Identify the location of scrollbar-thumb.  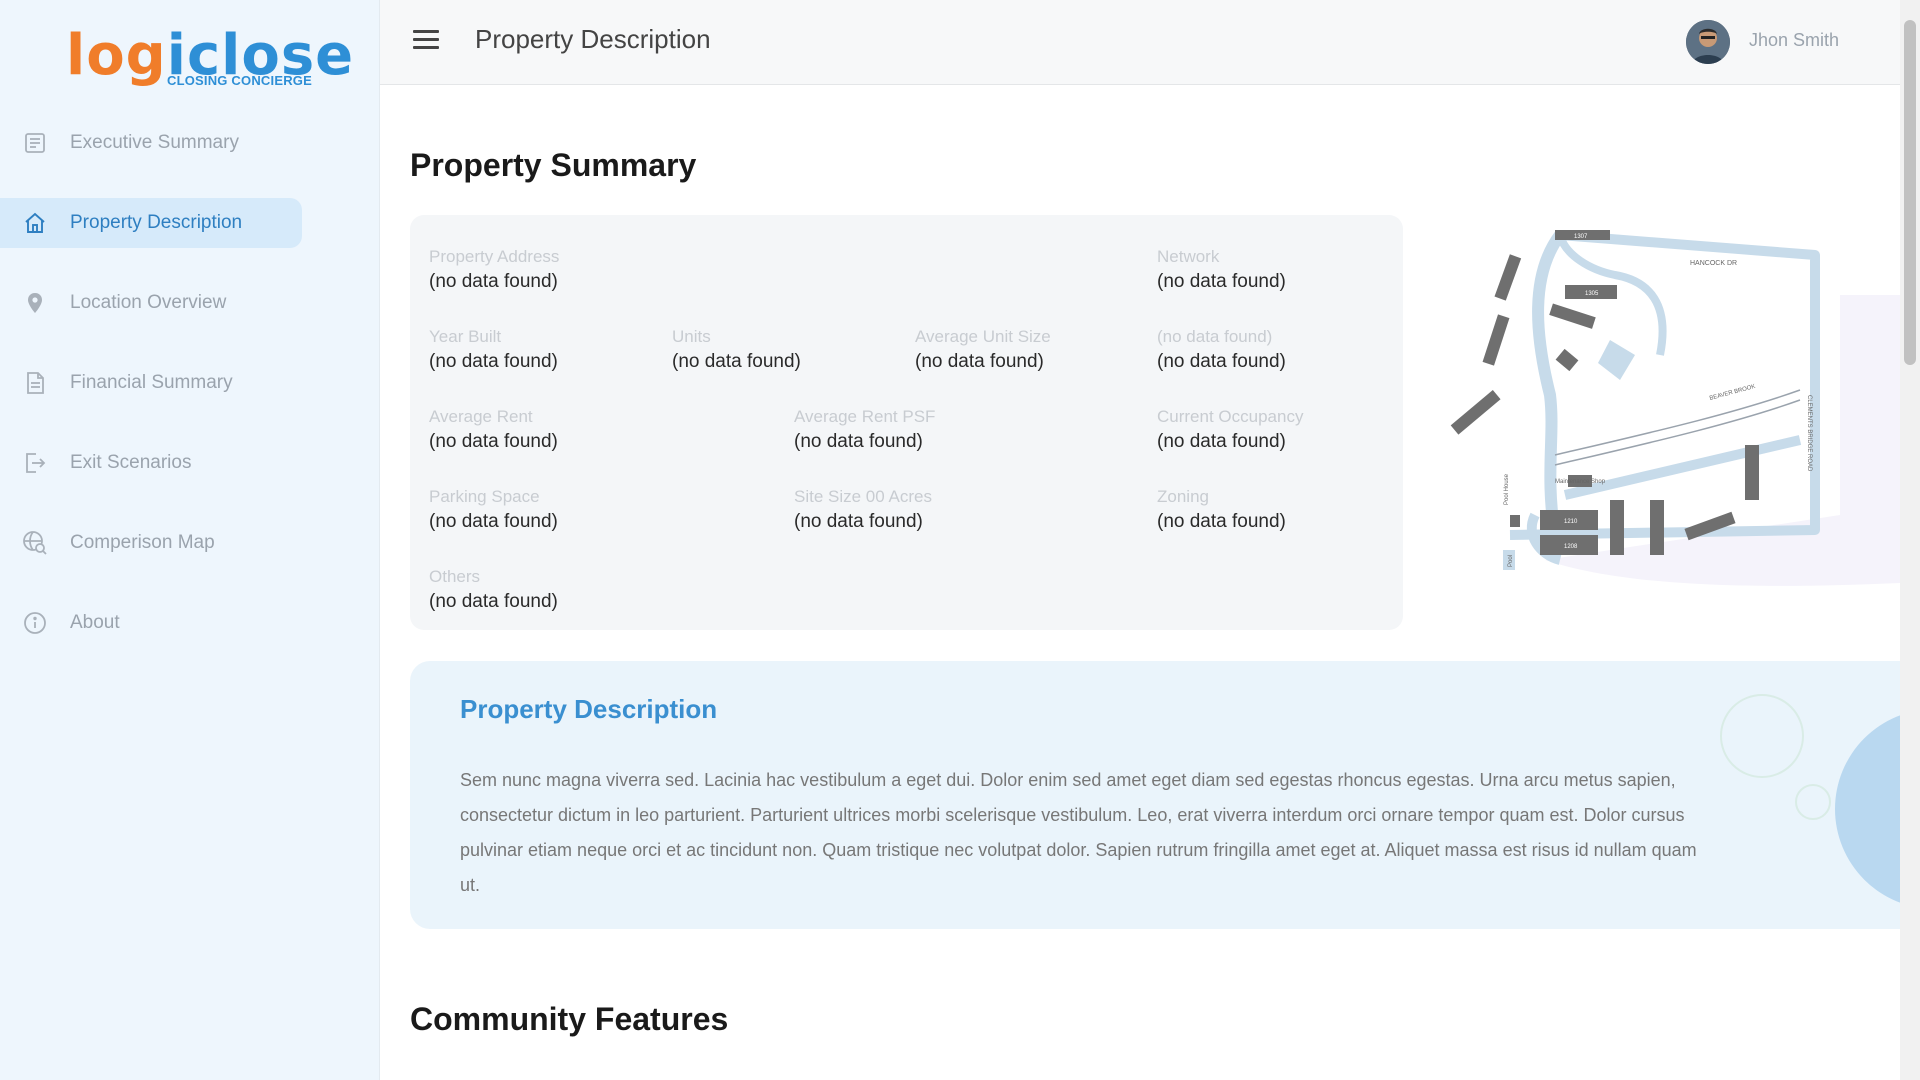
(1910, 192).